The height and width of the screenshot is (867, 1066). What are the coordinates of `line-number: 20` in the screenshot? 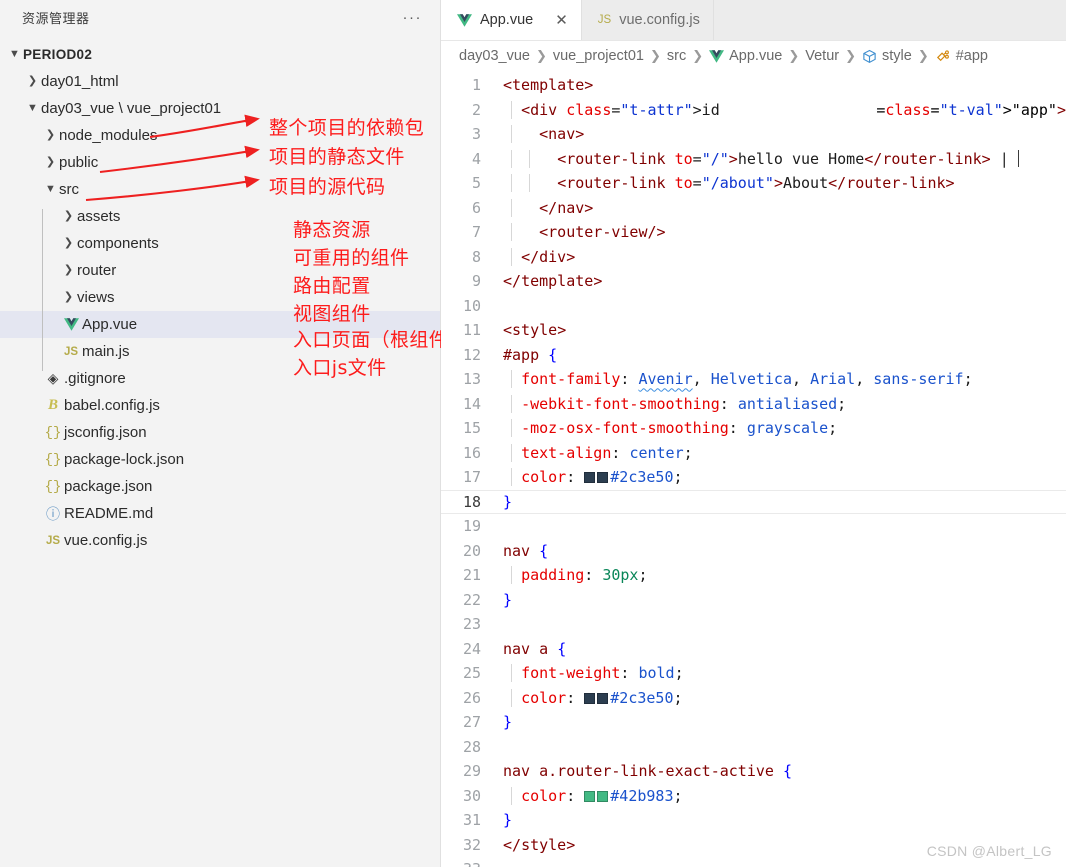 It's located at (471, 550).